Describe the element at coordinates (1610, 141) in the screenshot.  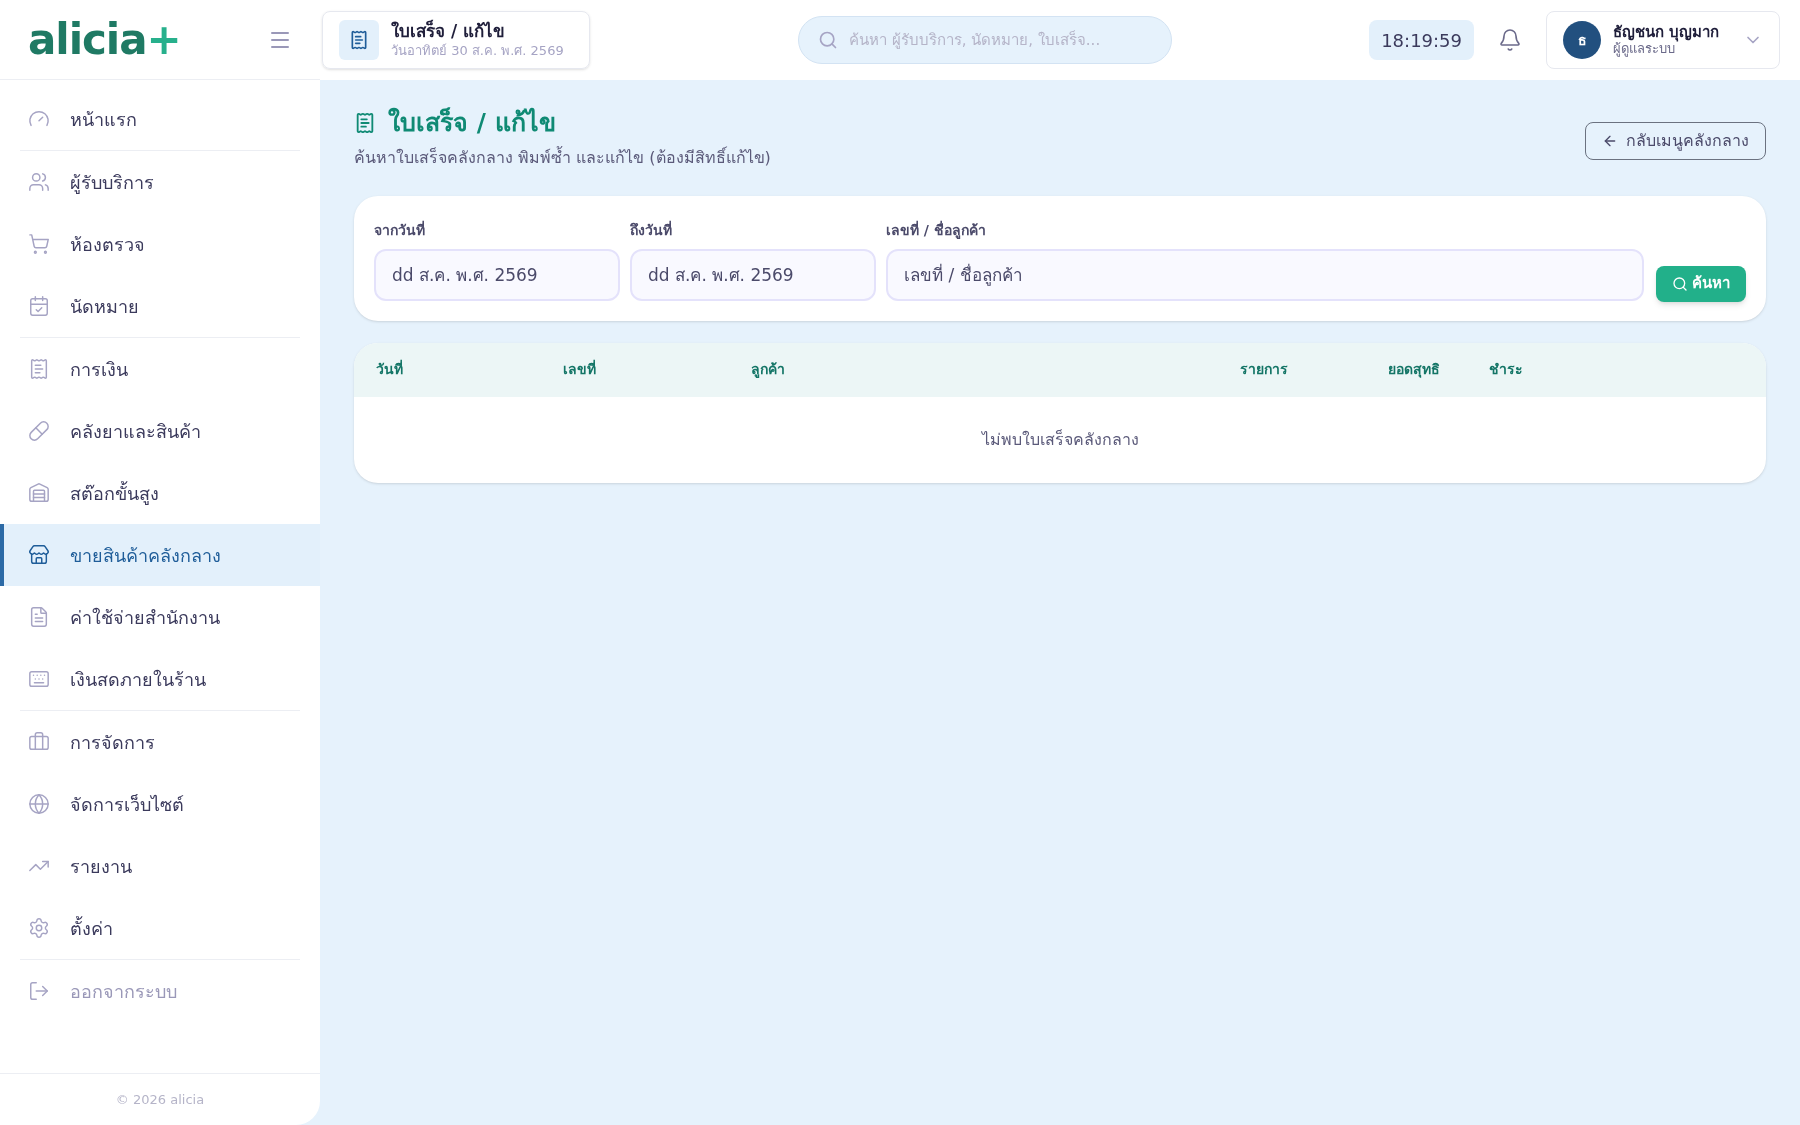
I see `arrow-left-icon` at that location.